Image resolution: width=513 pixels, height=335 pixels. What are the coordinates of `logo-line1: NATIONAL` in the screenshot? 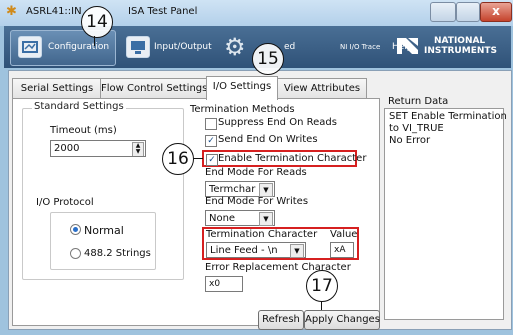 It's located at (460, 41).